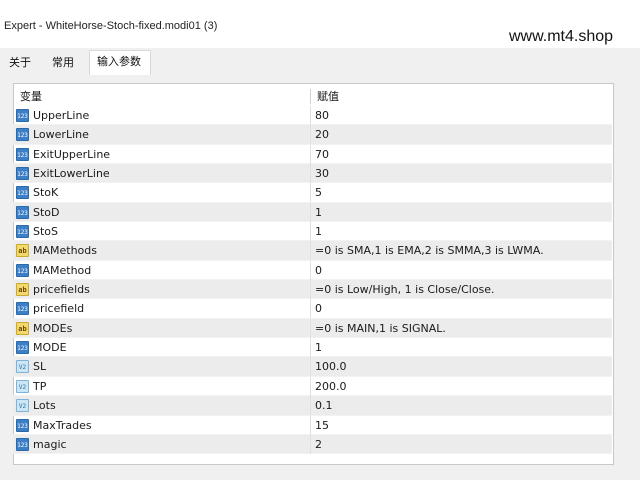 The image size is (640, 480). I want to click on parameter-name: MODE, so click(50, 348).